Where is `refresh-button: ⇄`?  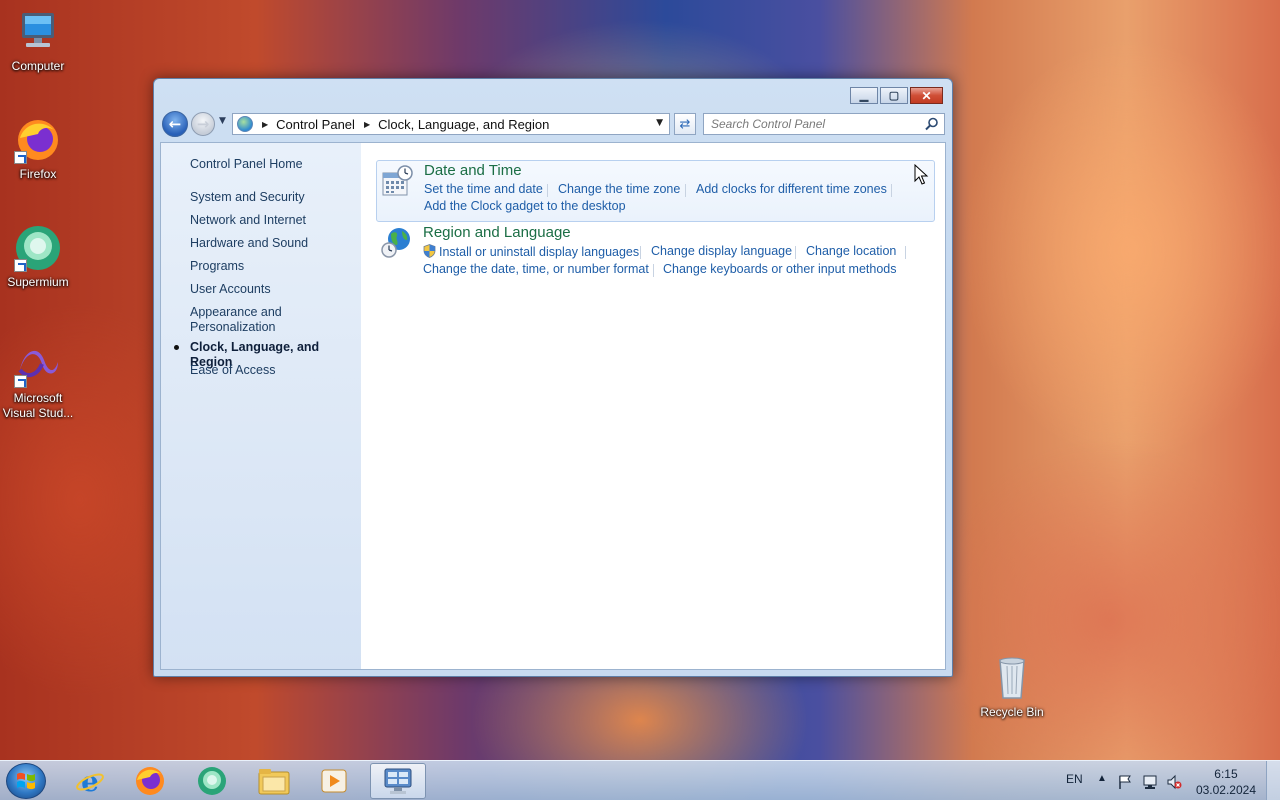 refresh-button: ⇄ is located at coordinates (685, 124).